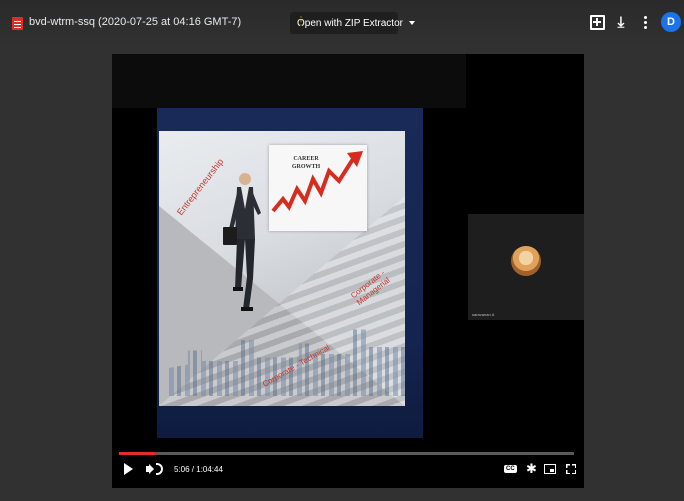  Describe the element at coordinates (411, 23) in the screenshot. I see `chevron-down-icon` at that location.